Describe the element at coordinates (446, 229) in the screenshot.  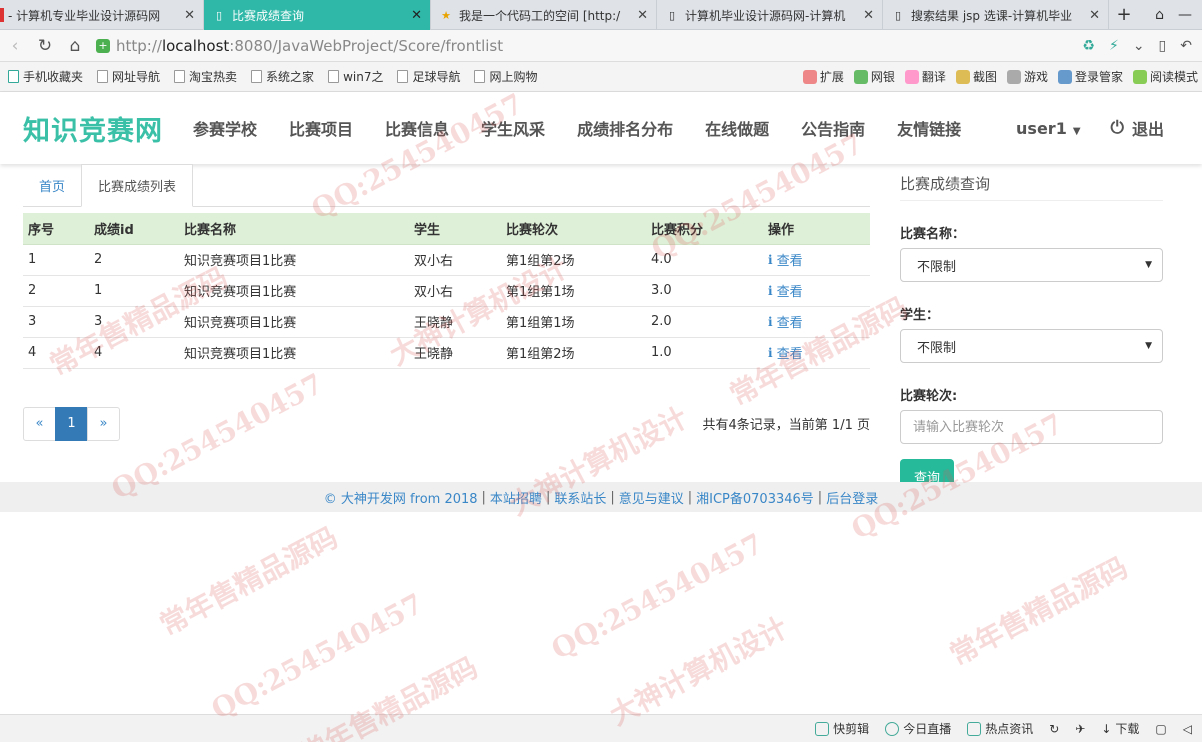
I see `table-header-row: 序号 成绩id 比赛名称 学生 比赛轮次 比赛积分 操作` at that location.